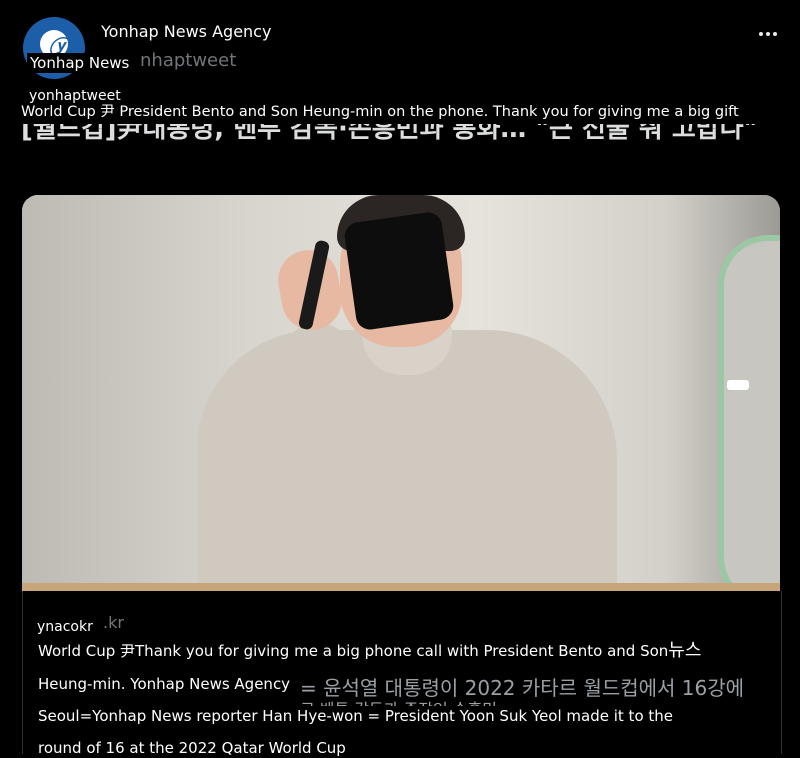 Image resolution: width=800 pixels, height=758 pixels. What do you see at coordinates (738, 385) in the screenshot?
I see `photo-light` at bounding box center [738, 385].